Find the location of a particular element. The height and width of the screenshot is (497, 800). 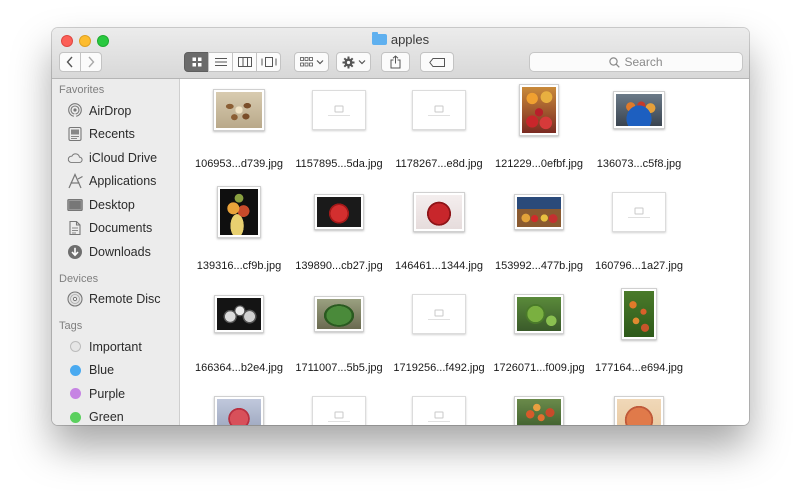

sidebar-item-label: Applications is located at coordinates (123, 181).